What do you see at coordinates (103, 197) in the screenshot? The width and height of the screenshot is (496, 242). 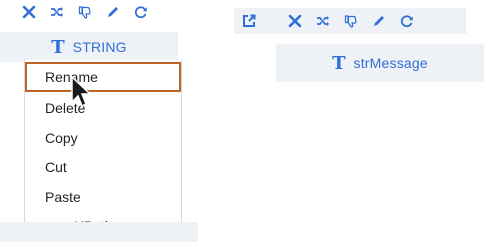 I see `menu-item-paste: Paste` at bounding box center [103, 197].